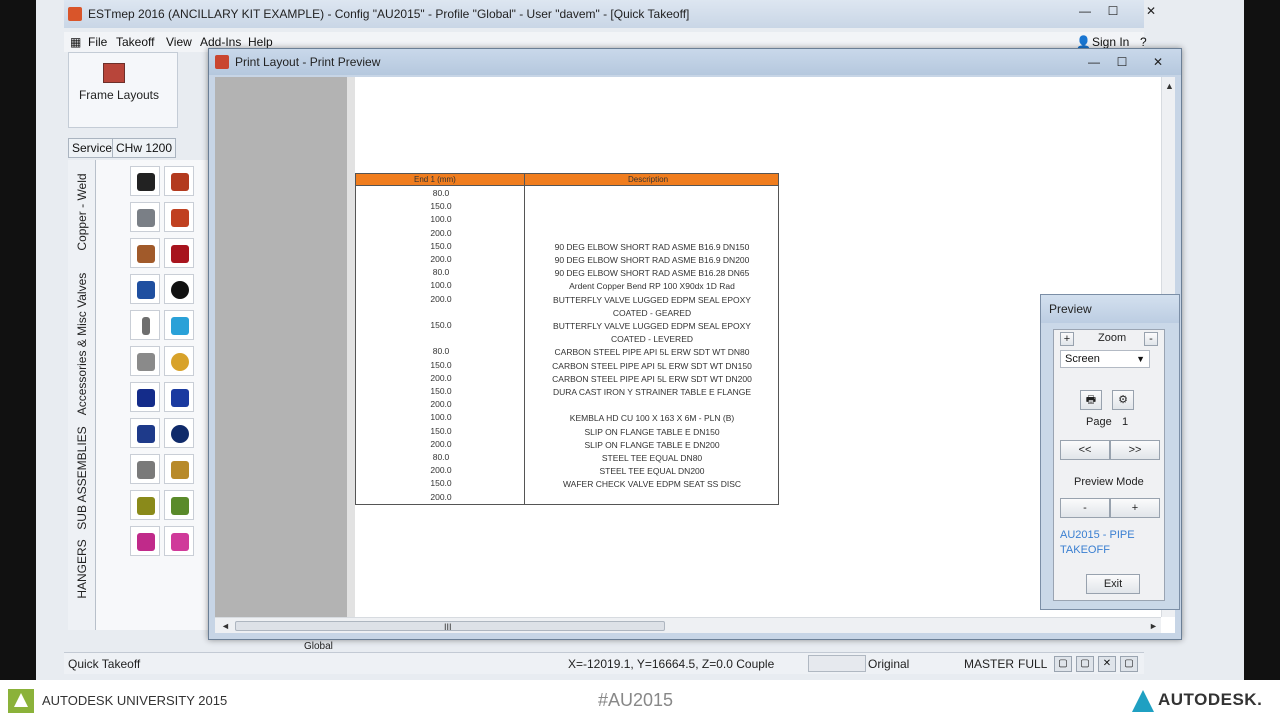 This screenshot has height=720, width=1280. I want to click on tee-icon, so click(146, 398).